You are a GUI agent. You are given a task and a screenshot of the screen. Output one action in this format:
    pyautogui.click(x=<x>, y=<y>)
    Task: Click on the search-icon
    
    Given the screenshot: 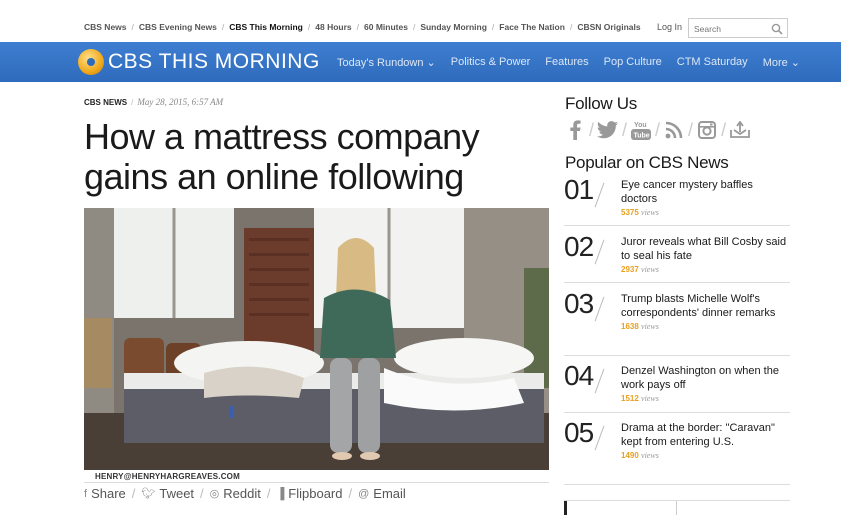 What is the action you would take?
    pyautogui.click(x=777, y=31)
    